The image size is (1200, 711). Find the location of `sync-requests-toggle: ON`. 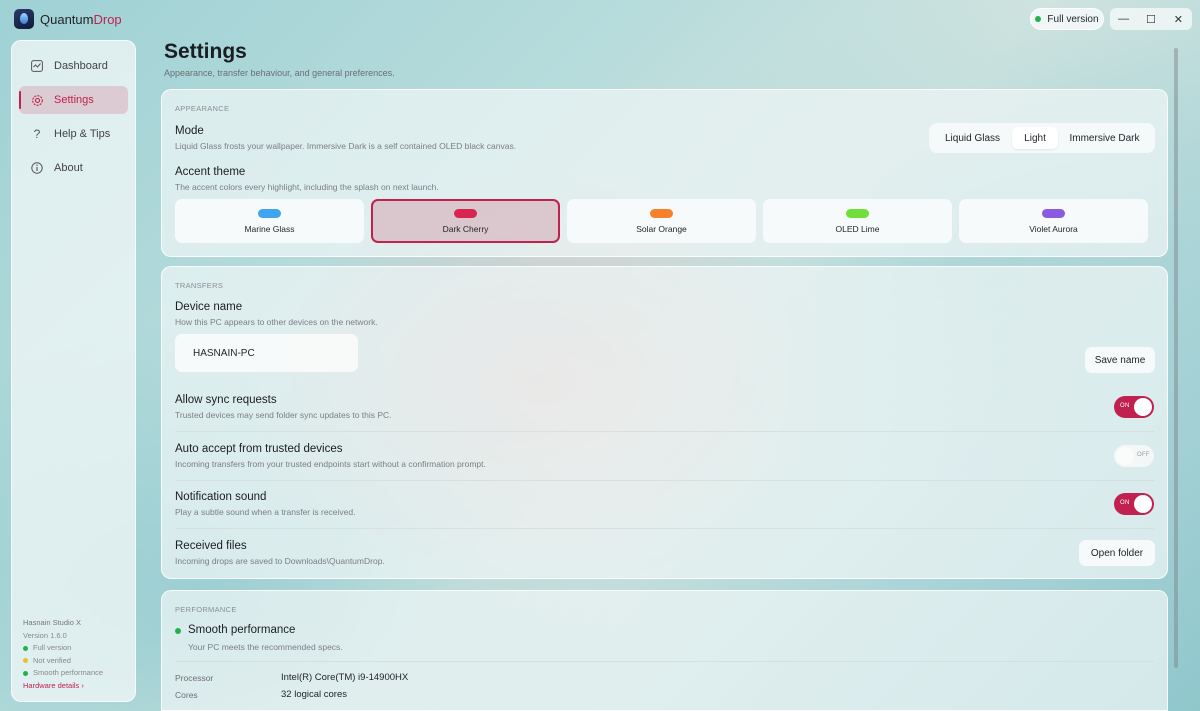

sync-requests-toggle: ON is located at coordinates (1134, 407).